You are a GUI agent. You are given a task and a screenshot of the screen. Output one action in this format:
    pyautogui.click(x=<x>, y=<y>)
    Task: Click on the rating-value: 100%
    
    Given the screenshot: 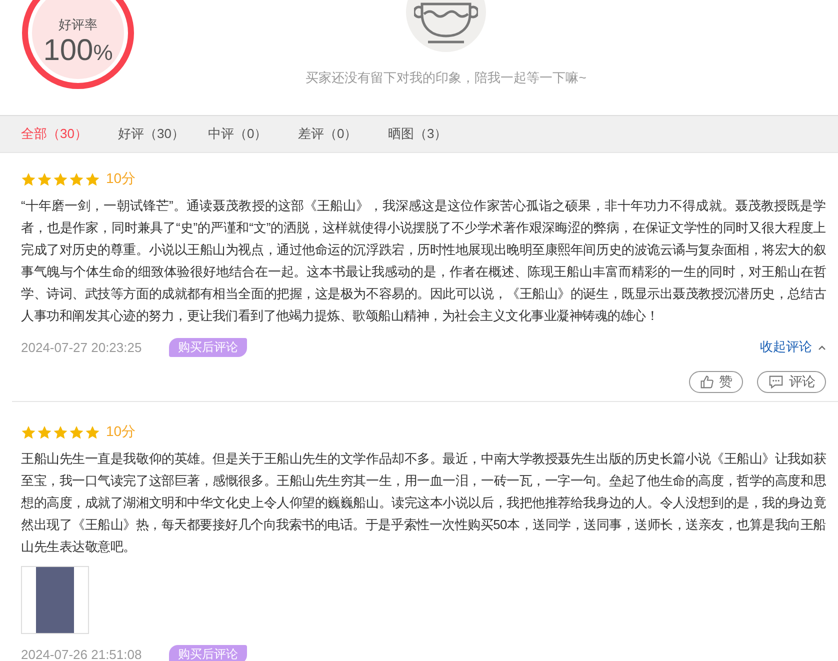 What is the action you would take?
    pyautogui.click(x=78, y=51)
    